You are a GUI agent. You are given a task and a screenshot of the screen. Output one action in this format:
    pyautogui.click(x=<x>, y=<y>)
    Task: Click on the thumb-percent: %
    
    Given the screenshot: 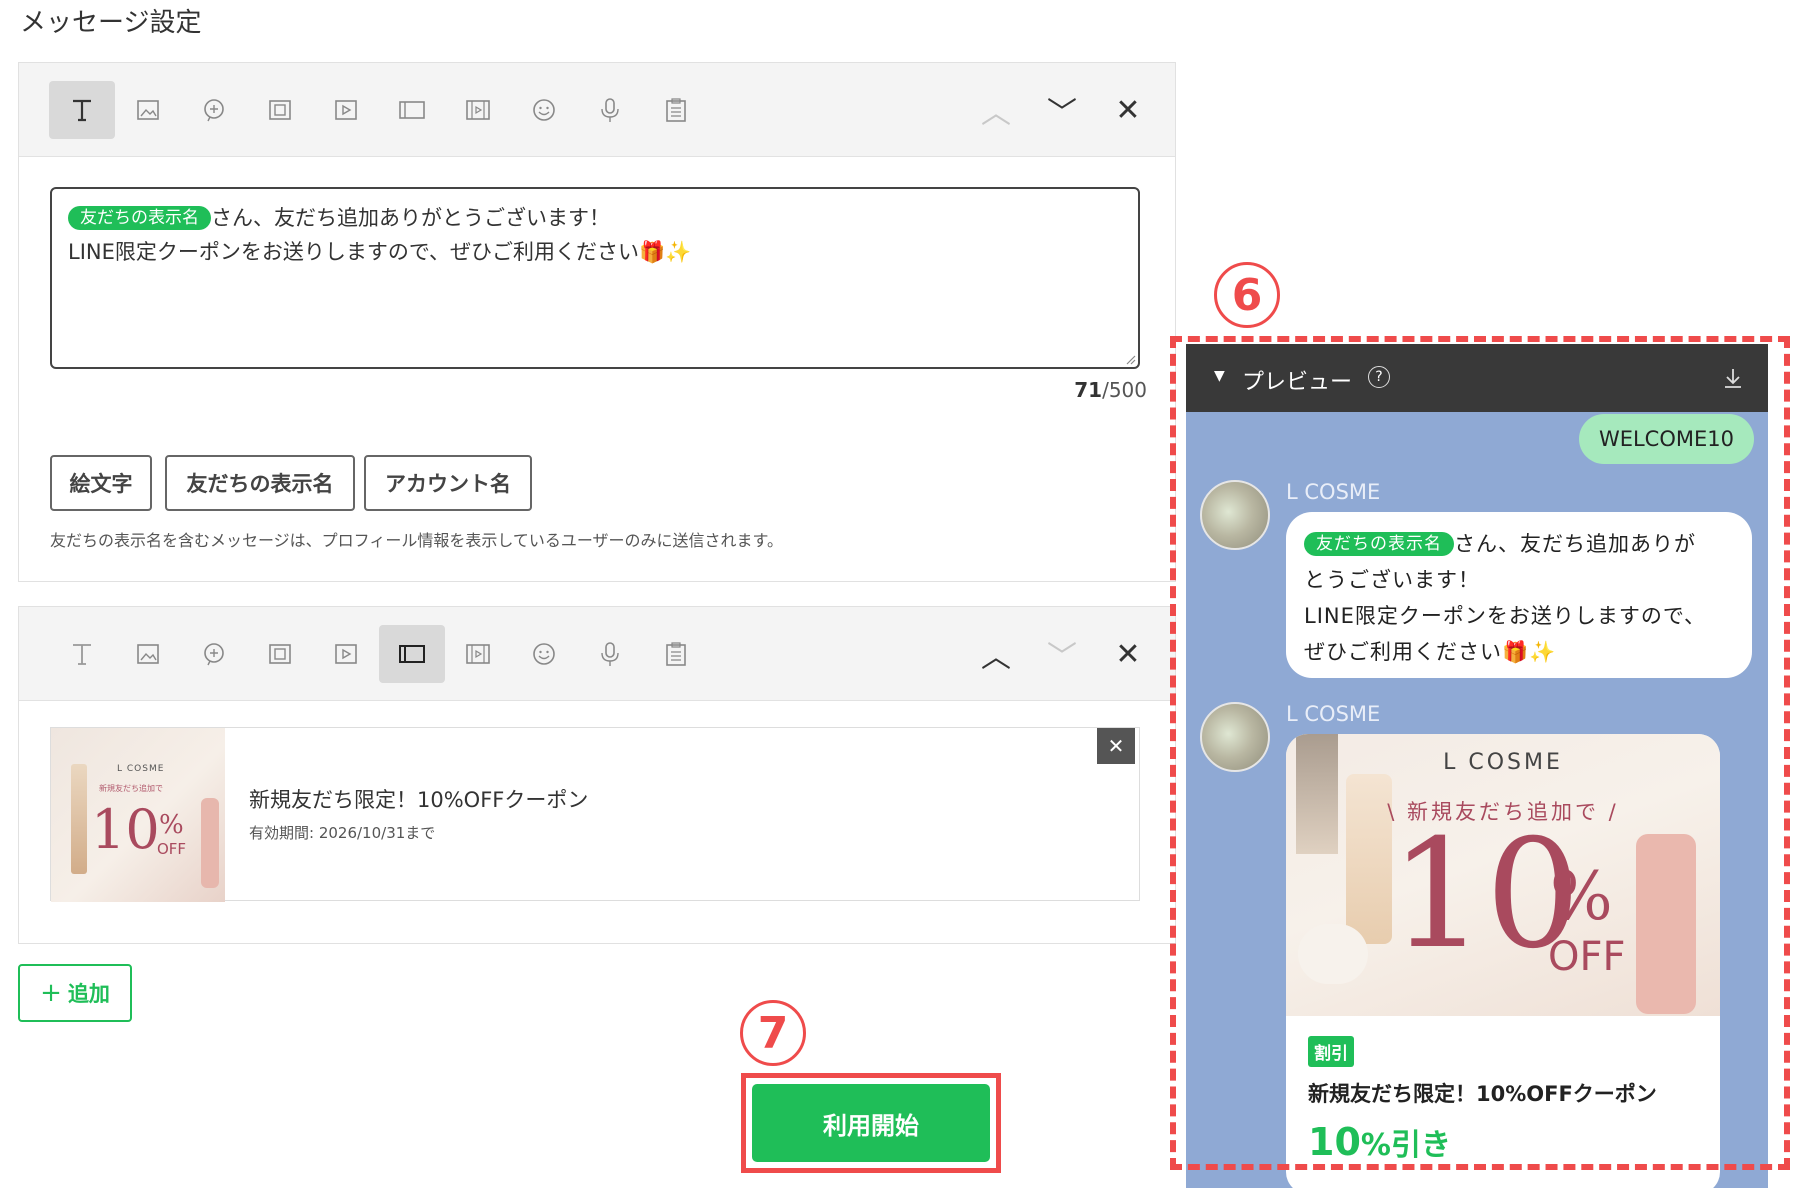 What is the action you would take?
    pyautogui.click(x=171, y=825)
    